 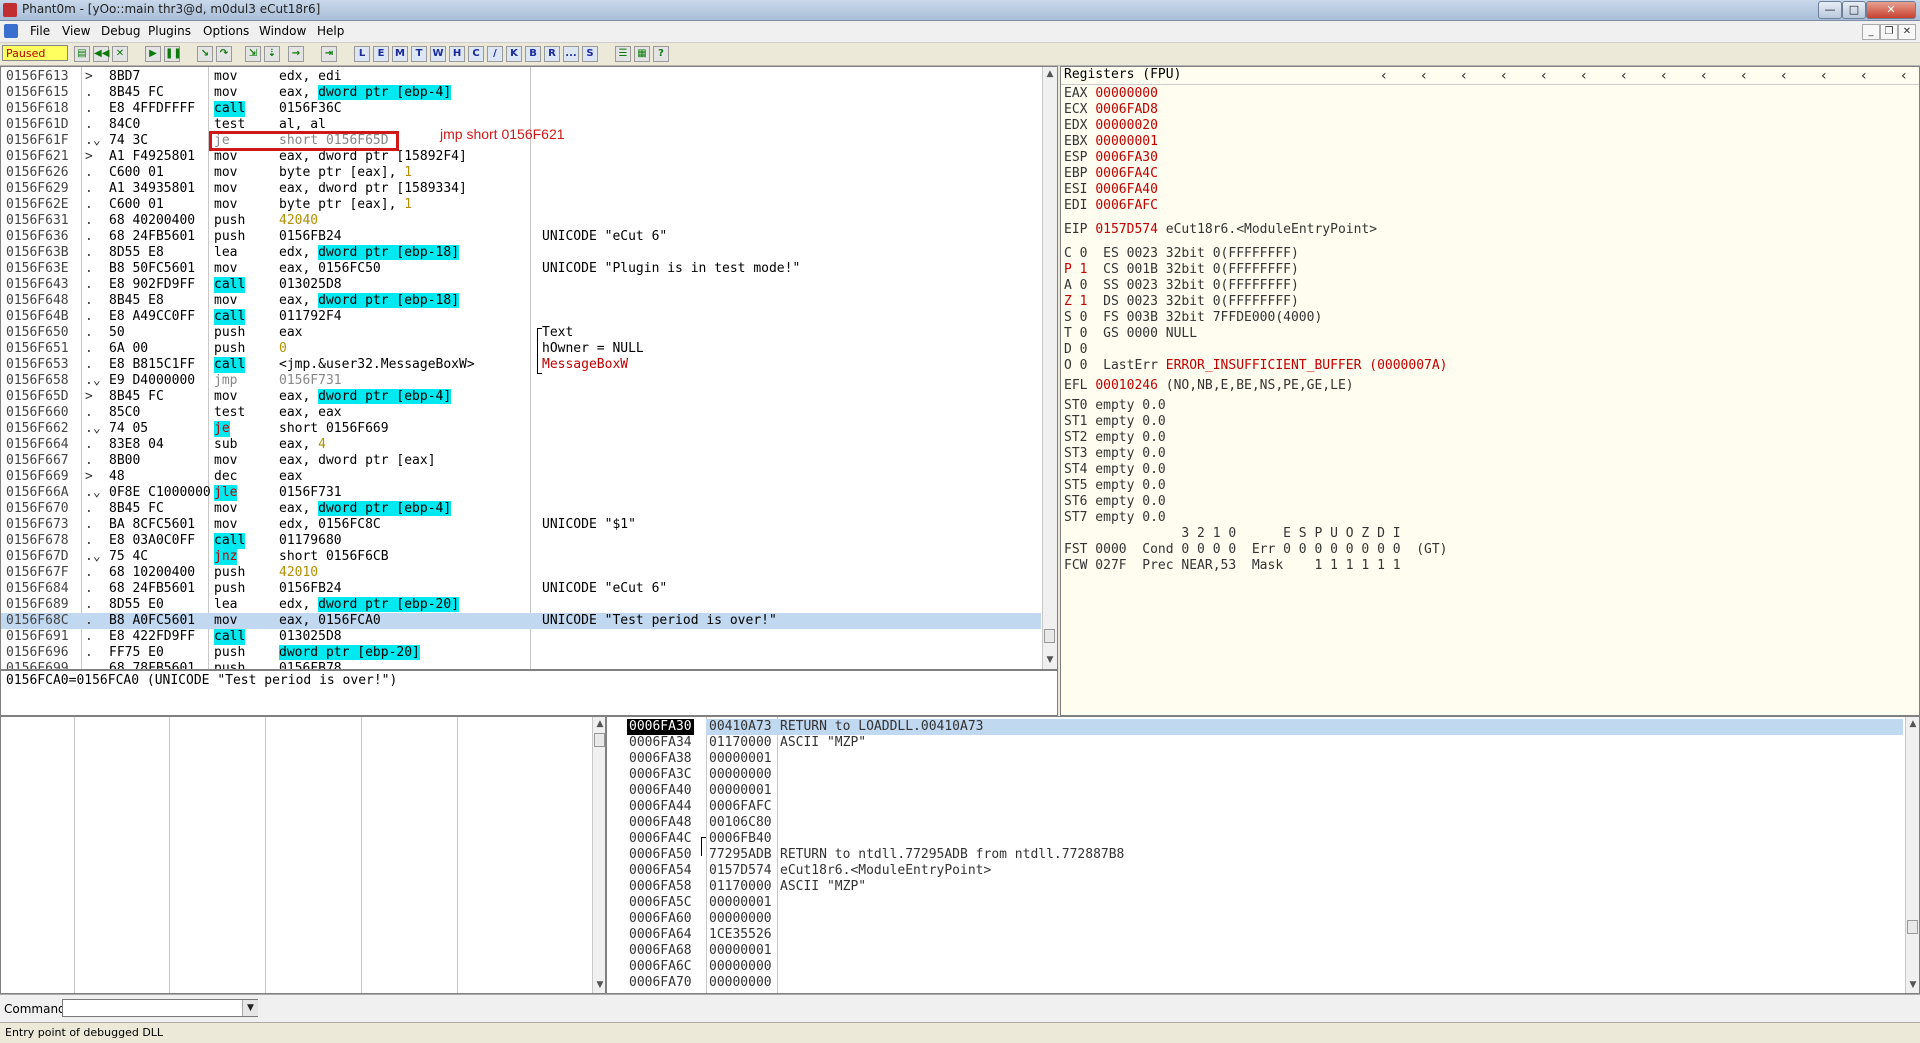 What do you see at coordinates (1126, 189) in the screenshot?
I see `register-value: 0006FA40` at bounding box center [1126, 189].